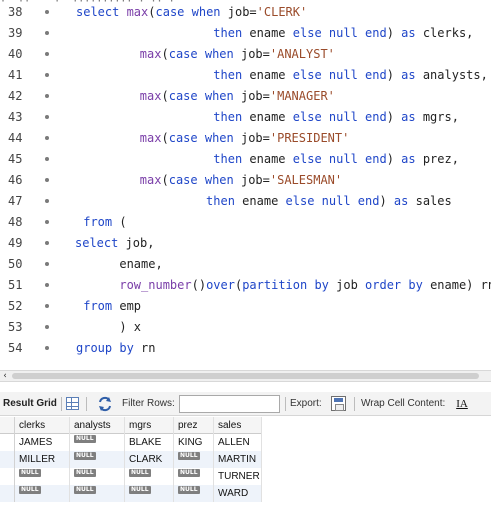 This screenshot has width=491, height=514. I want to click on table-row: MILLER NULL CLARK NULL MARTIN, so click(131, 459).